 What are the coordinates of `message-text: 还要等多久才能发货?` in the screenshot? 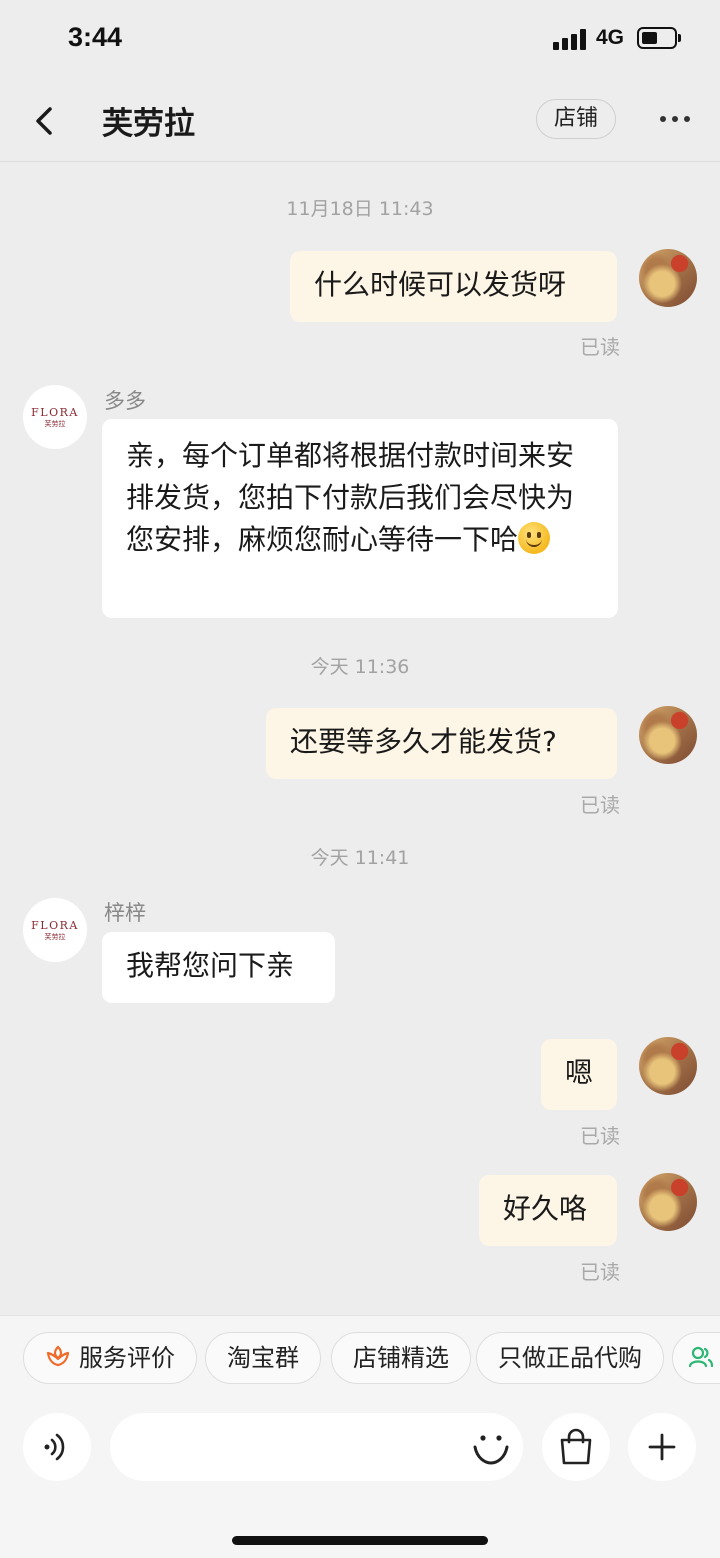 It's located at (423, 741).